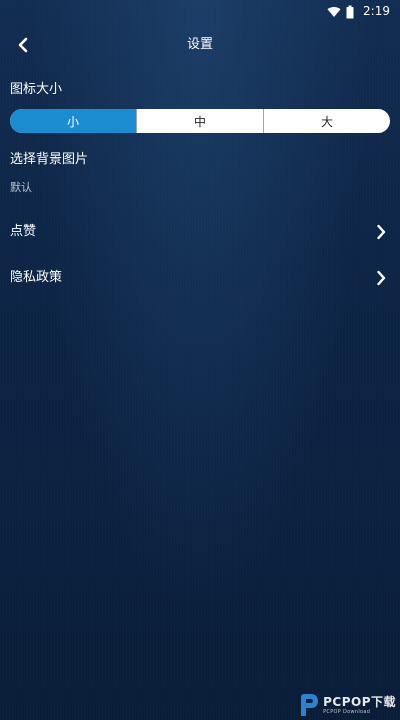  Describe the element at coordinates (359, 702) in the screenshot. I see `watermark-text: PCPOP下载` at that location.